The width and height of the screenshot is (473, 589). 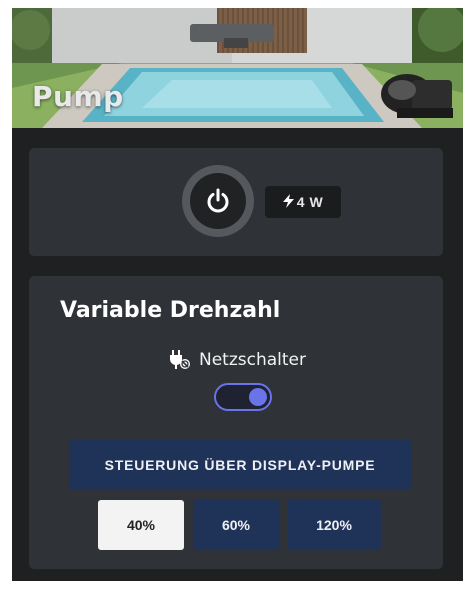 I want to click on bolt-icon, so click(x=288, y=202).